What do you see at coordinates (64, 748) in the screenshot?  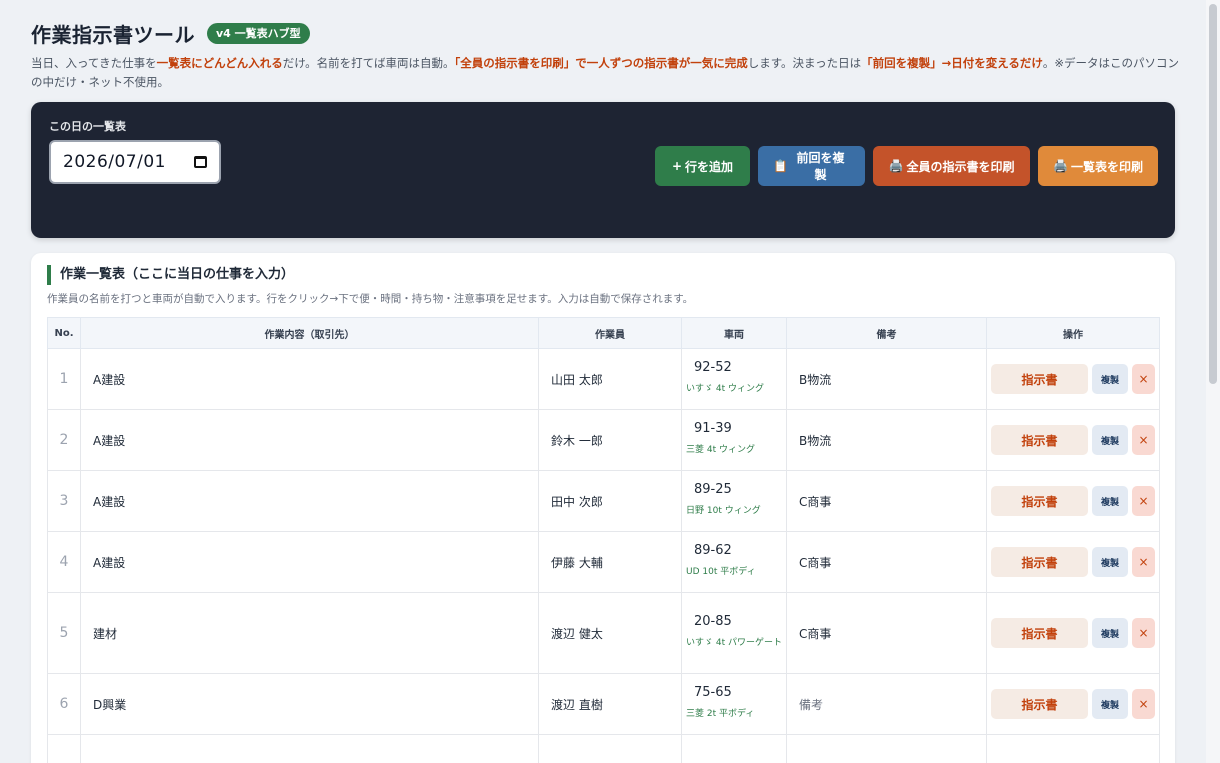 I see `row-number` at bounding box center [64, 748].